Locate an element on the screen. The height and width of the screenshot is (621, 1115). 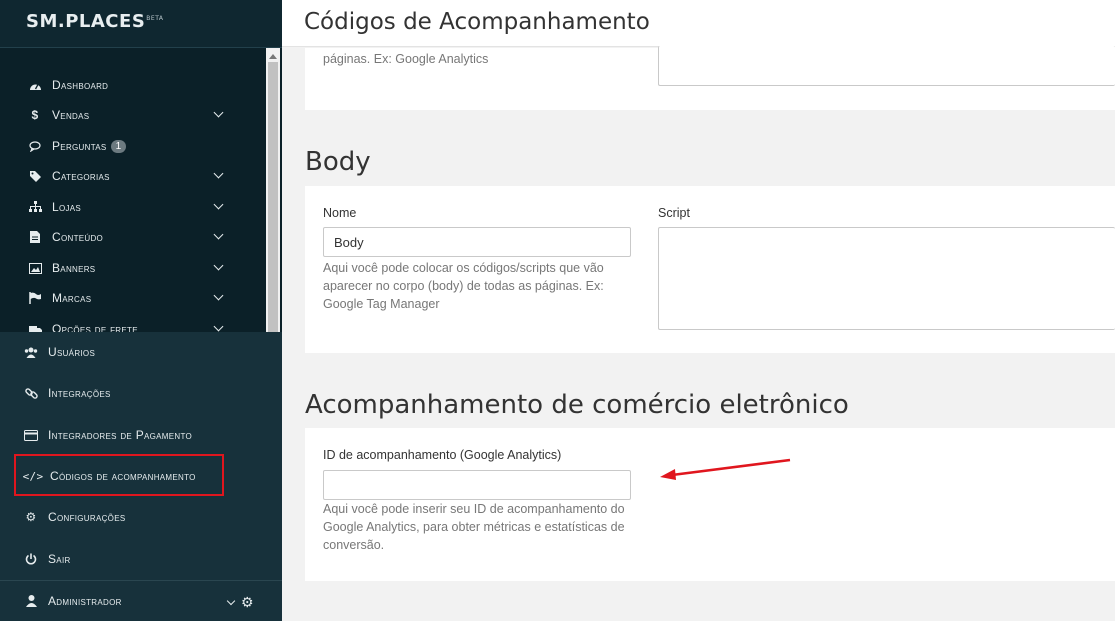
power-icon is located at coordinates (31, 559).